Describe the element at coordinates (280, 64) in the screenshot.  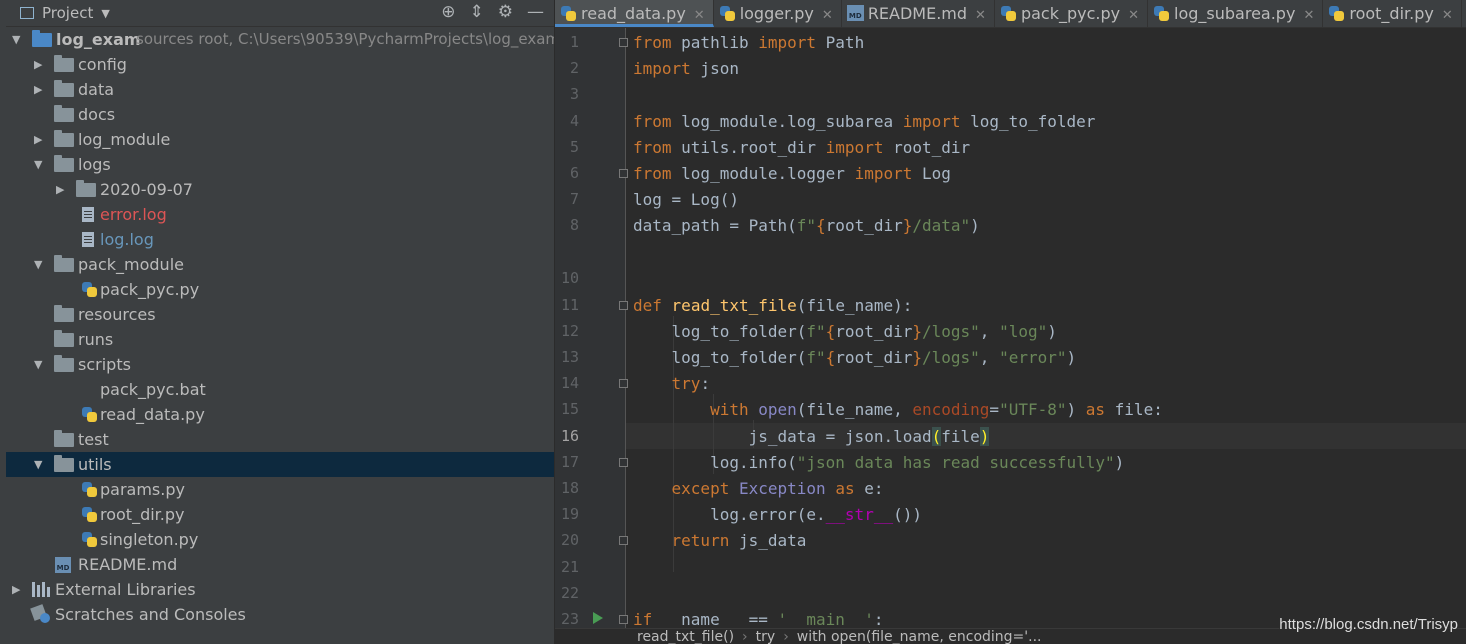
I see `tree-item-config: ▶ config` at that location.